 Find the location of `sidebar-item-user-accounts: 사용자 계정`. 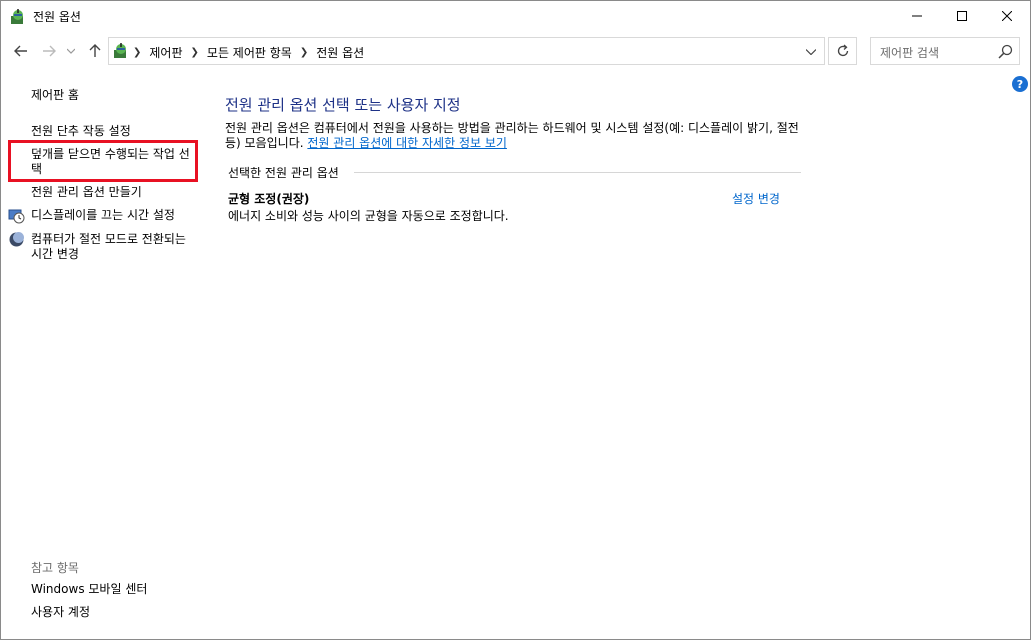

sidebar-item-user-accounts: 사용자 계정 is located at coordinates (113, 612).